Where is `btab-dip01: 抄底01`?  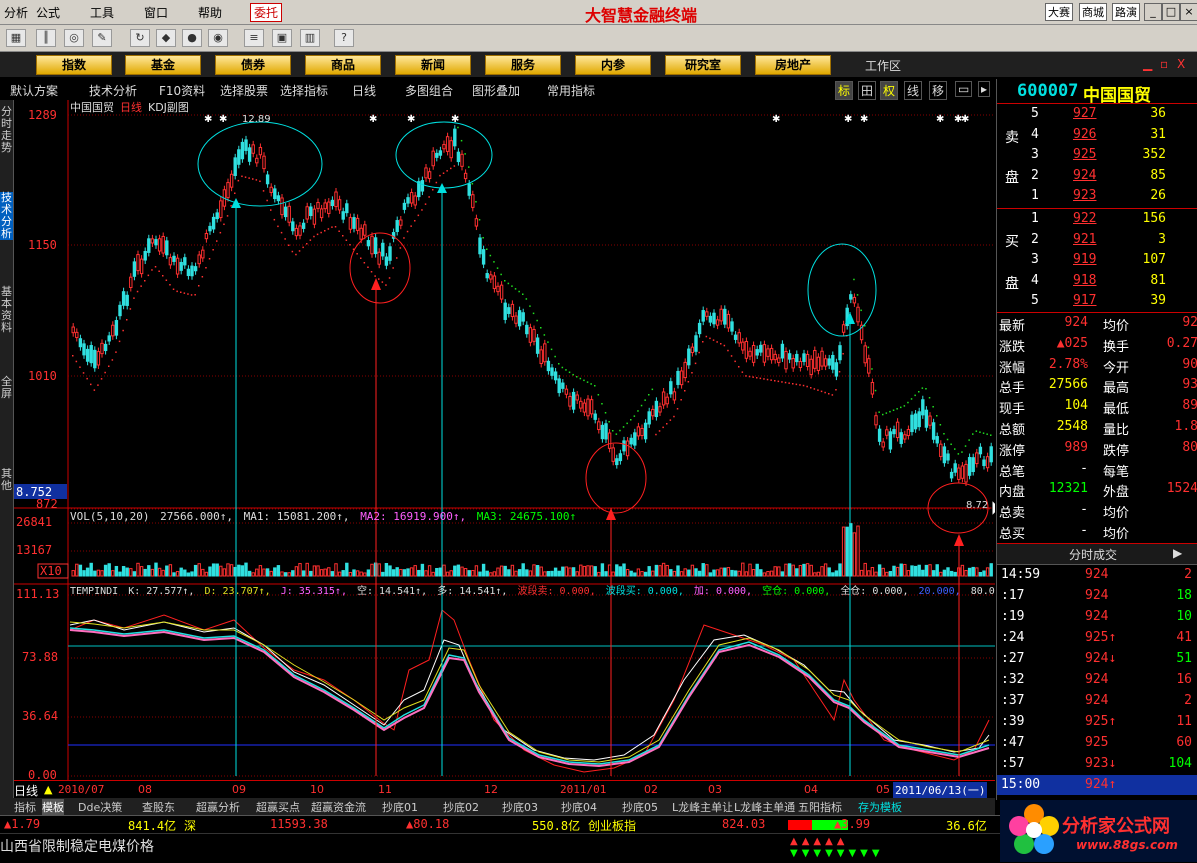
btab-dip01: 抄底01 is located at coordinates (400, 807).